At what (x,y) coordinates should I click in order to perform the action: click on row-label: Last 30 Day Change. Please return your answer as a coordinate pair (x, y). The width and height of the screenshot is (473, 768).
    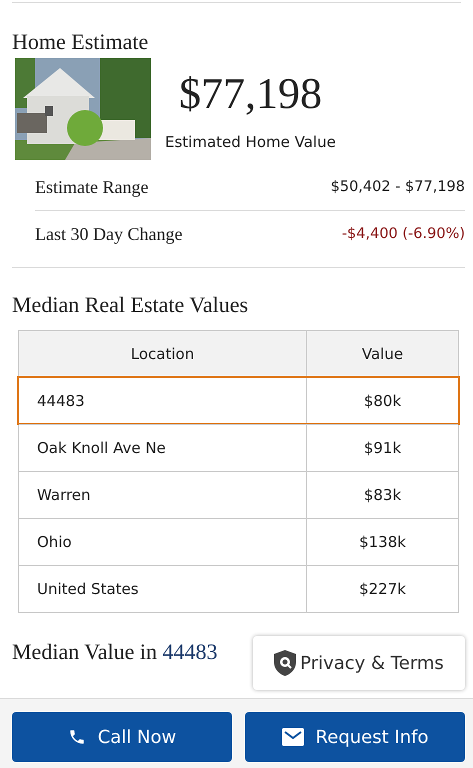
    Looking at the image, I should click on (108, 234).